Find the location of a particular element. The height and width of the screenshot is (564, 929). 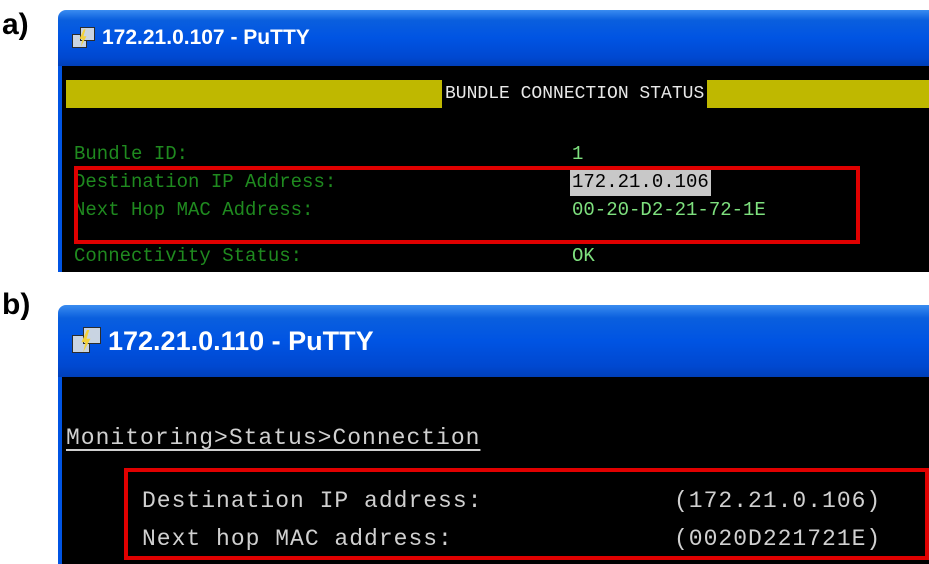

title-bar: 172.21.0.107 - PuTTY is located at coordinates (493, 38).